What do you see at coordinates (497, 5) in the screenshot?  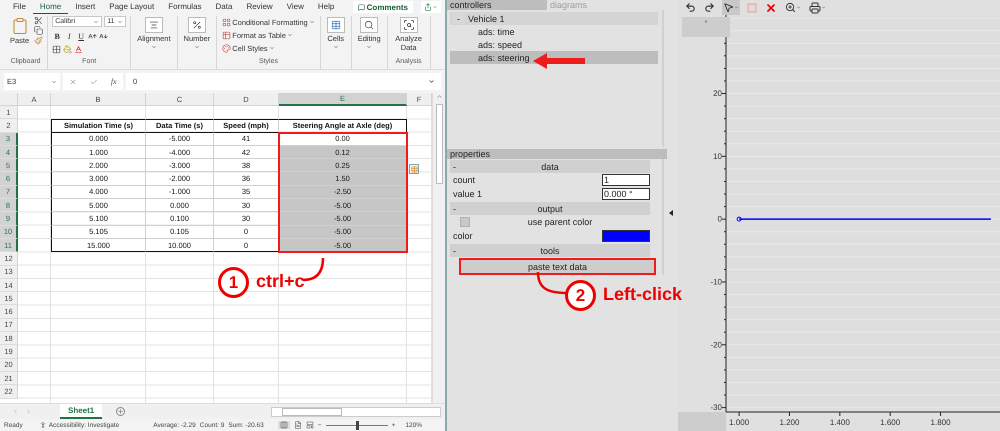 I see `panel-tab: controllers` at bounding box center [497, 5].